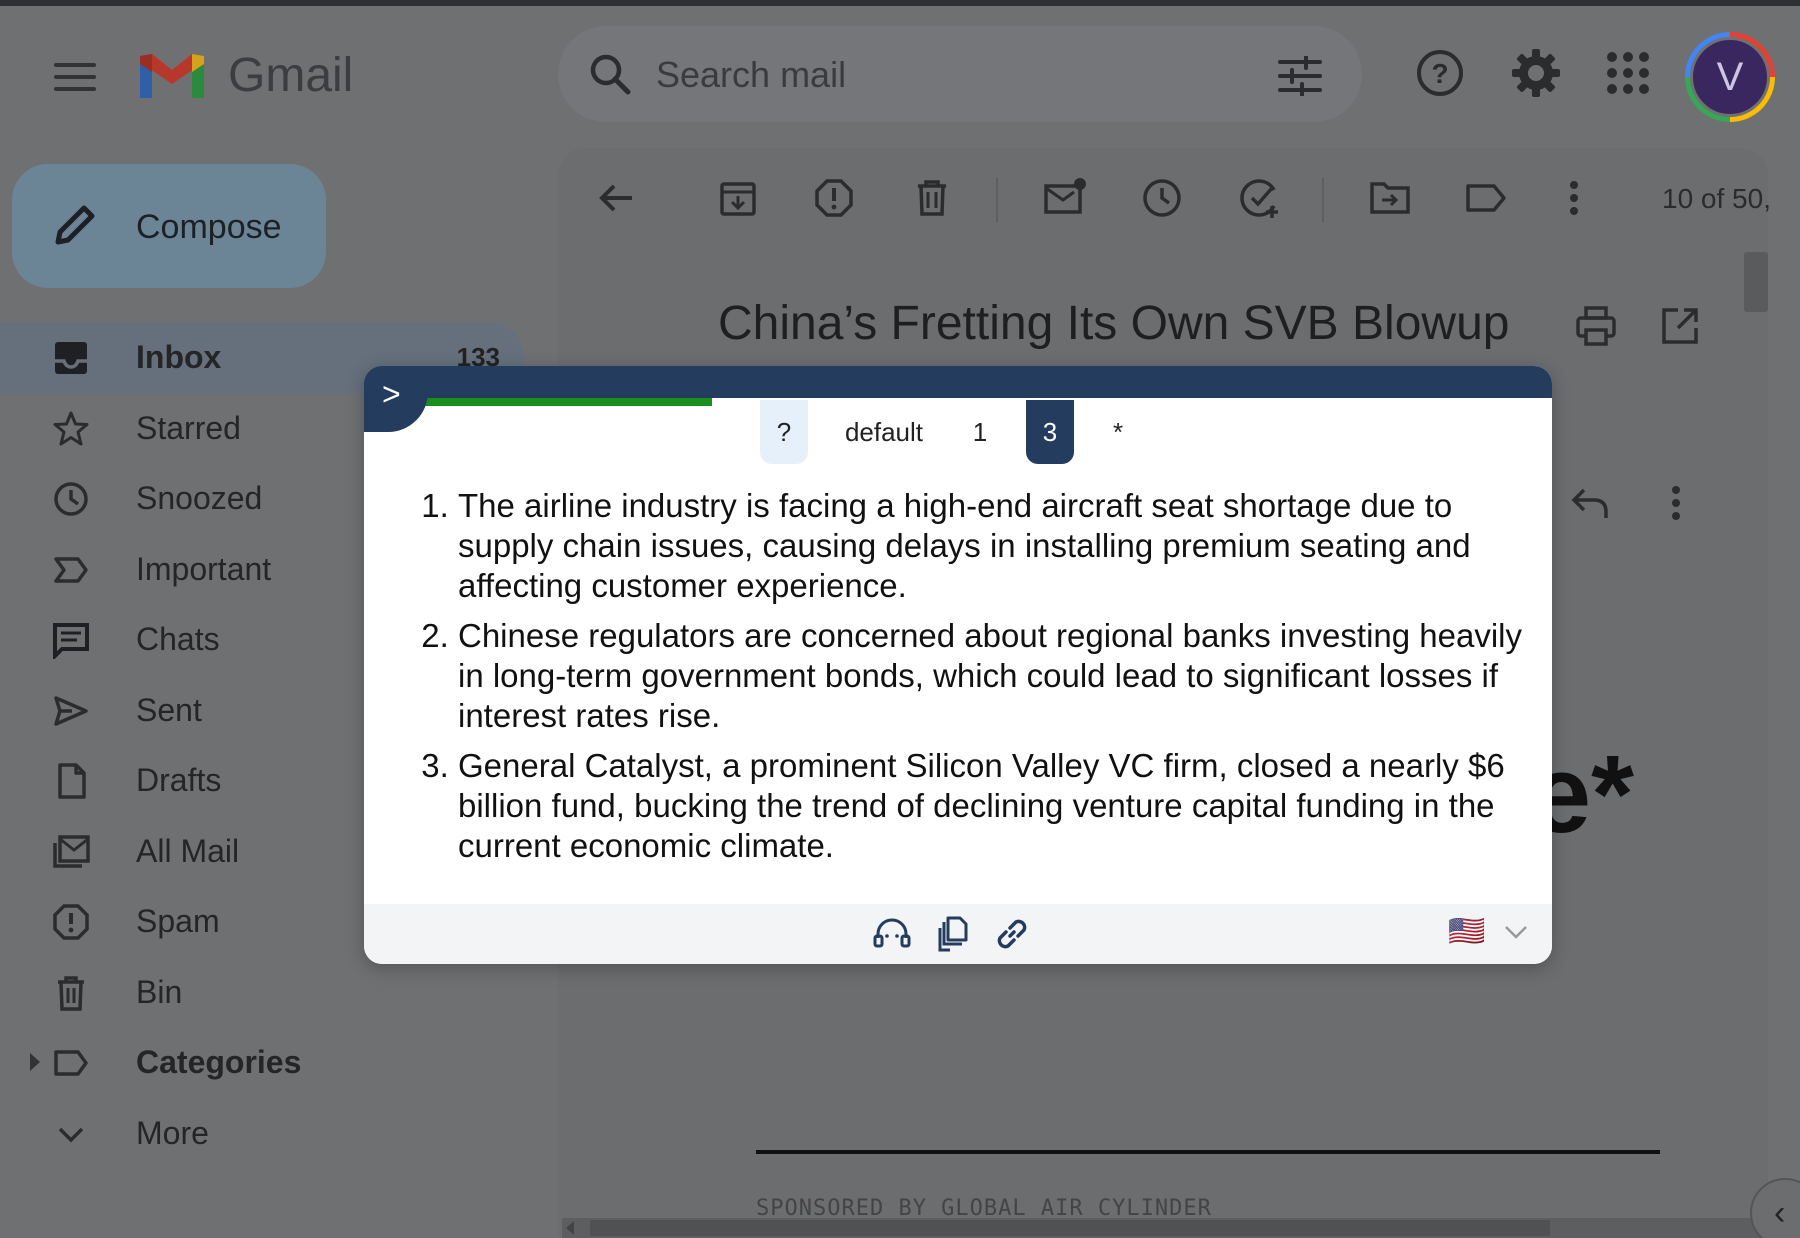 The height and width of the screenshot is (1238, 1800). What do you see at coordinates (1486, 198) in the screenshot?
I see `label-as-icon` at bounding box center [1486, 198].